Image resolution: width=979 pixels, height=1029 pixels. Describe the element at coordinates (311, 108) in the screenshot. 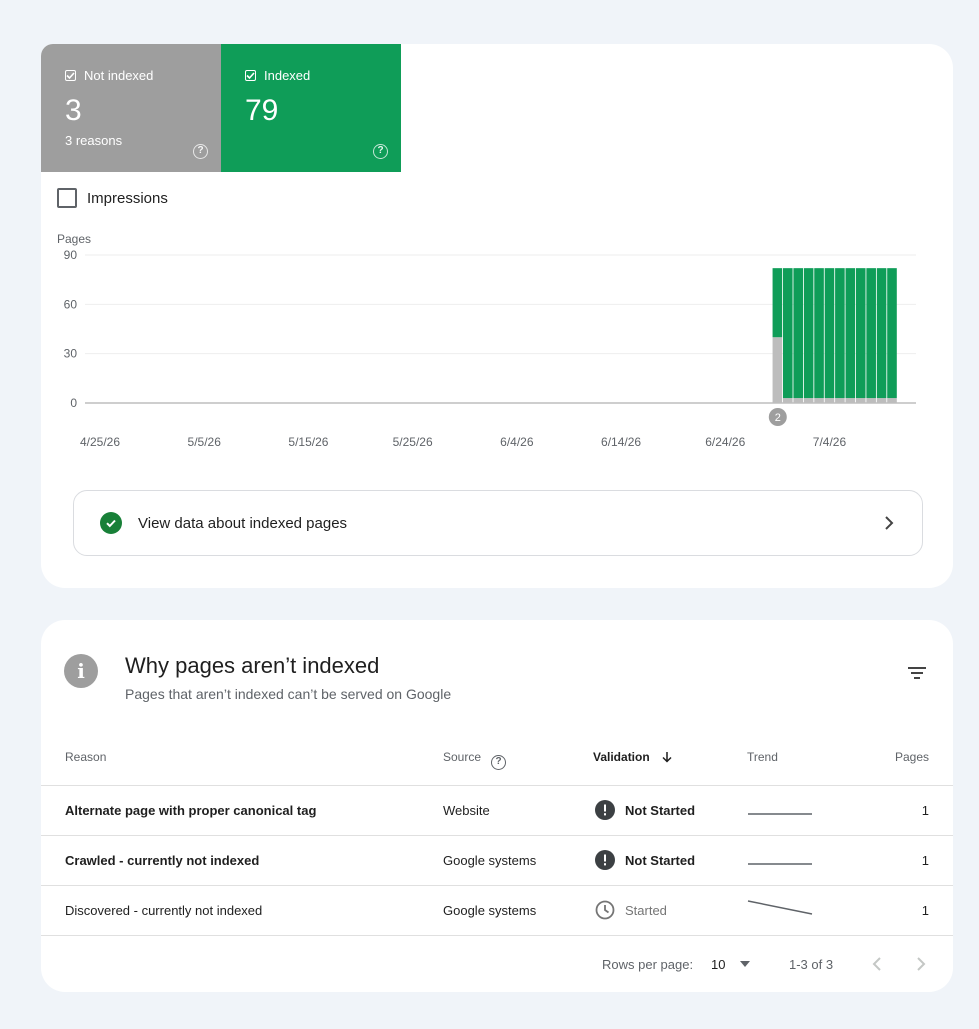

I see `indexed-tile: Indexed 79 ?` at that location.